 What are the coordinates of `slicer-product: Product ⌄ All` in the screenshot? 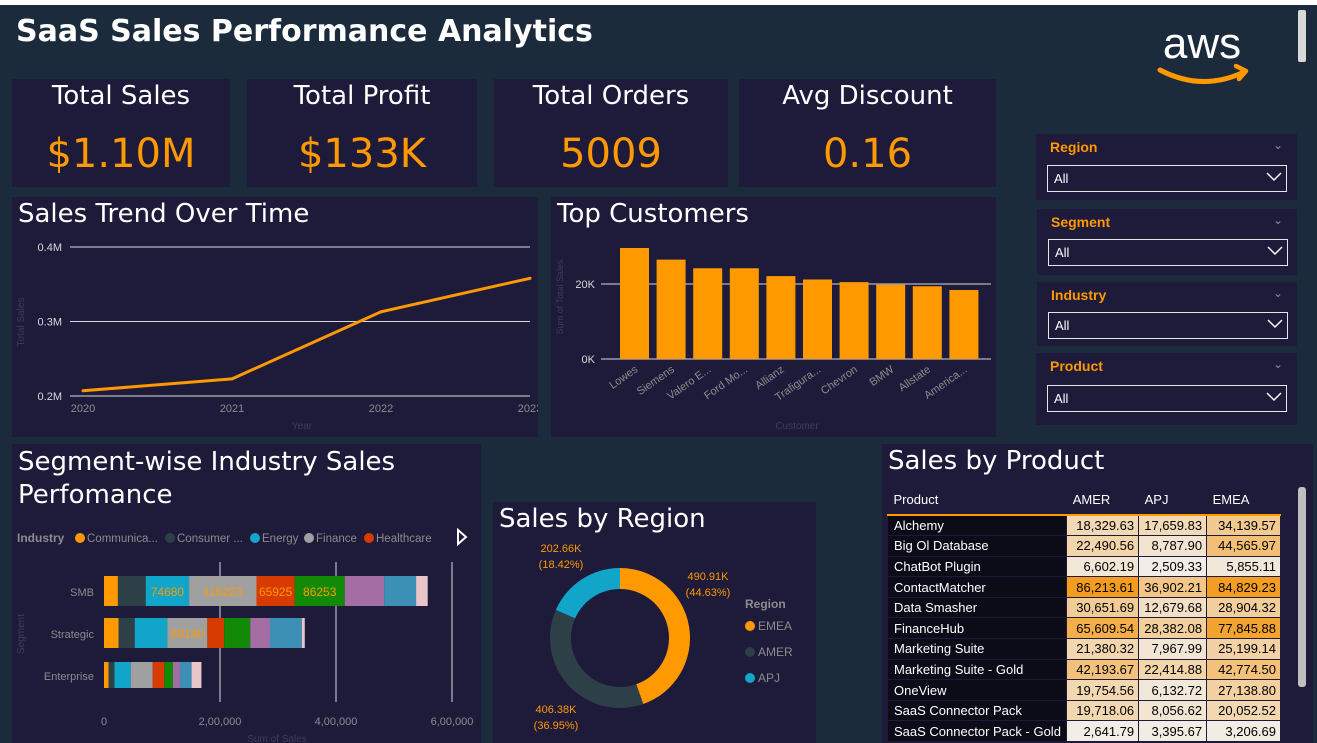 It's located at (1166, 389).